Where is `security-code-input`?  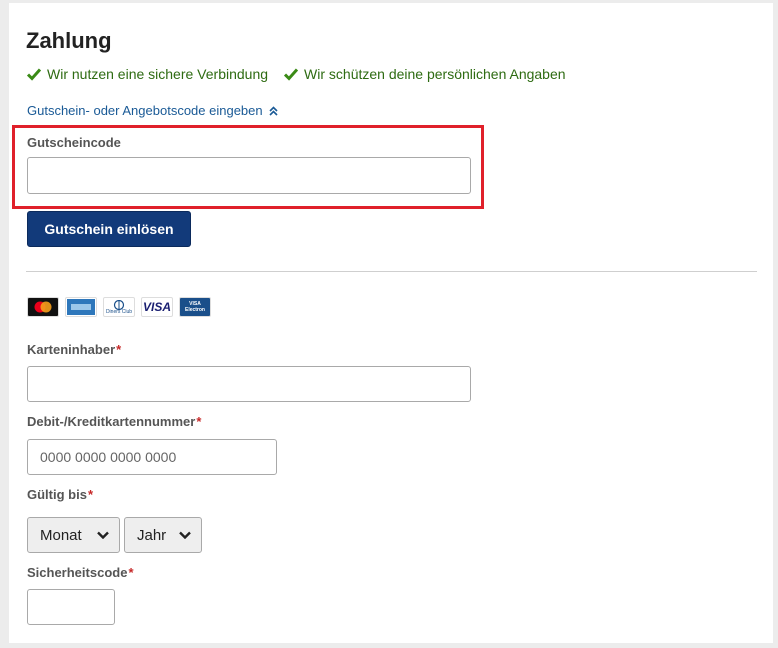 security-code-input is located at coordinates (71, 607).